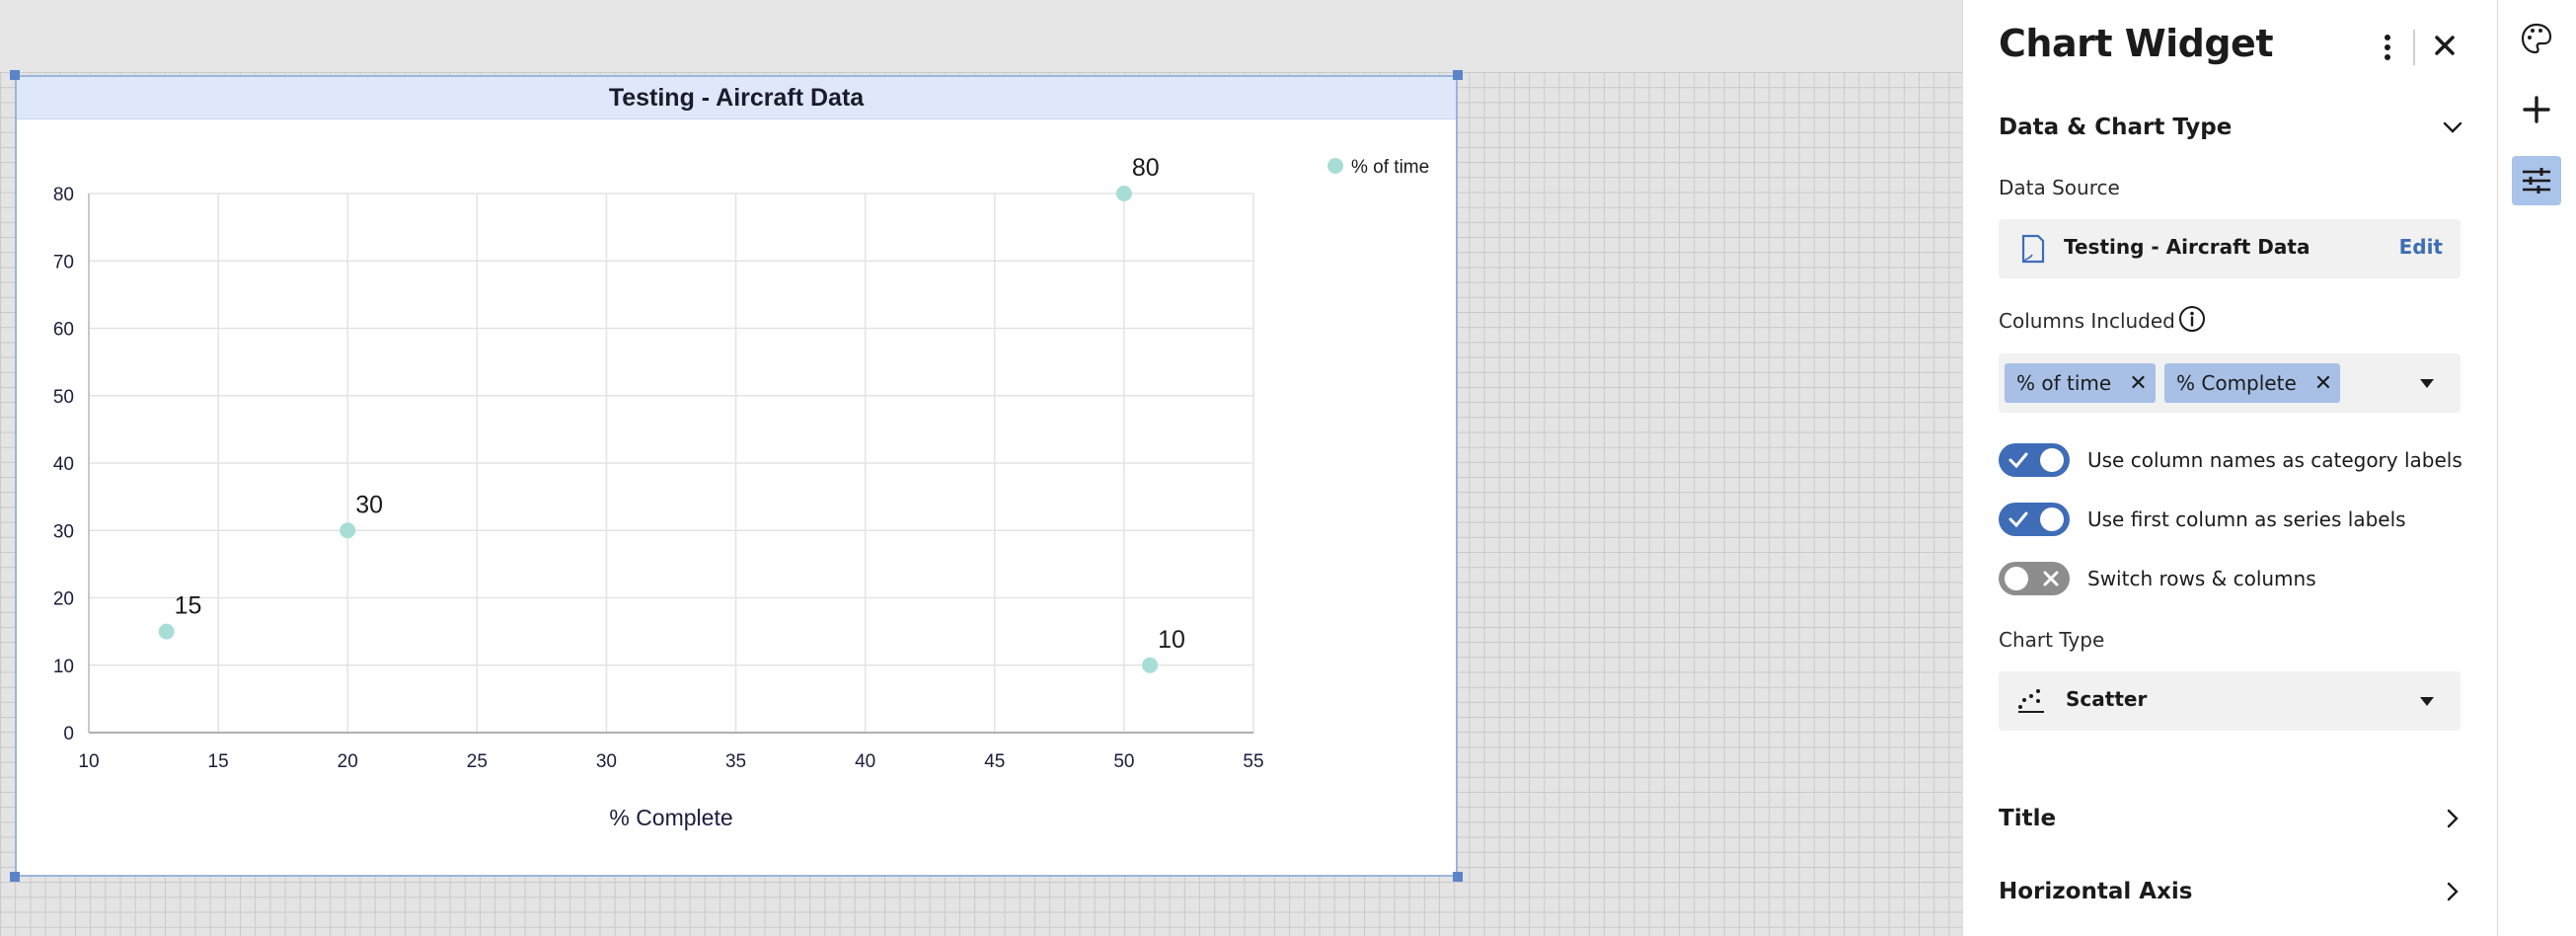 This screenshot has height=936, width=2576. I want to click on toggle-label: Switch rows & columns, so click(2202, 578).